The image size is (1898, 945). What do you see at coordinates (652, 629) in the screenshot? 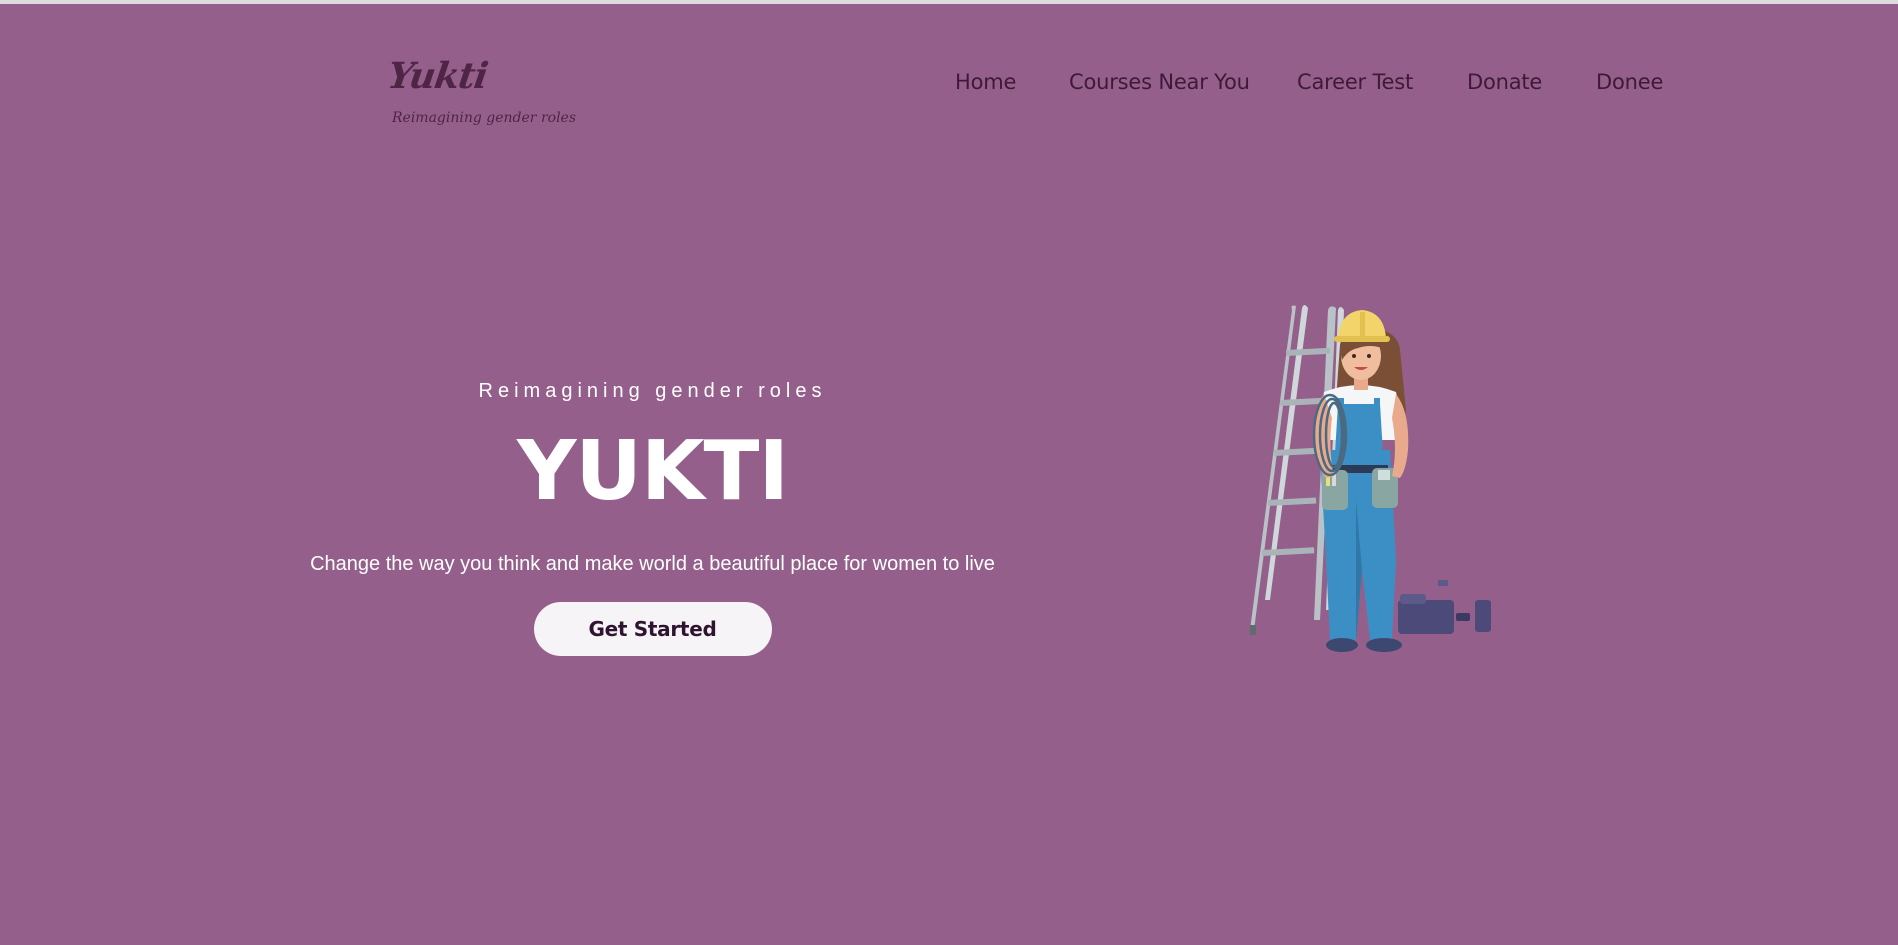
I see `get-started-button: Get Started` at bounding box center [652, 629].